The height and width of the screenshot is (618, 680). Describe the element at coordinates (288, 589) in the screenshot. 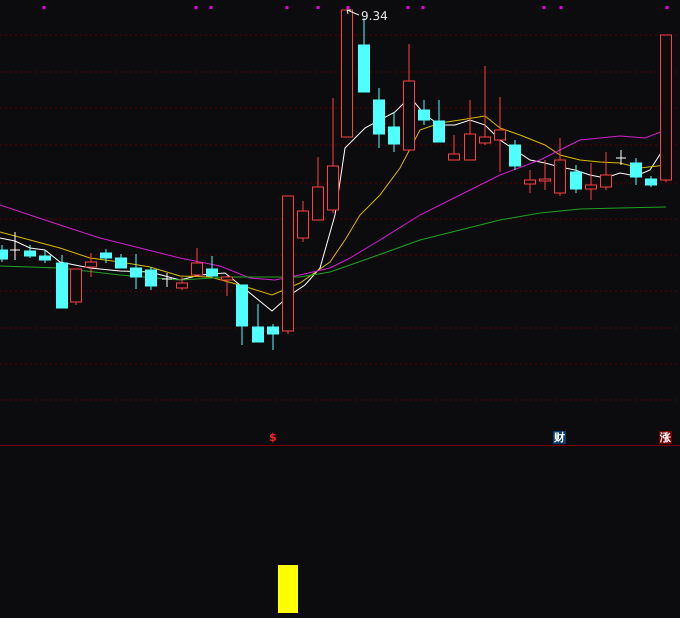

I see `volume-bar` at that location.